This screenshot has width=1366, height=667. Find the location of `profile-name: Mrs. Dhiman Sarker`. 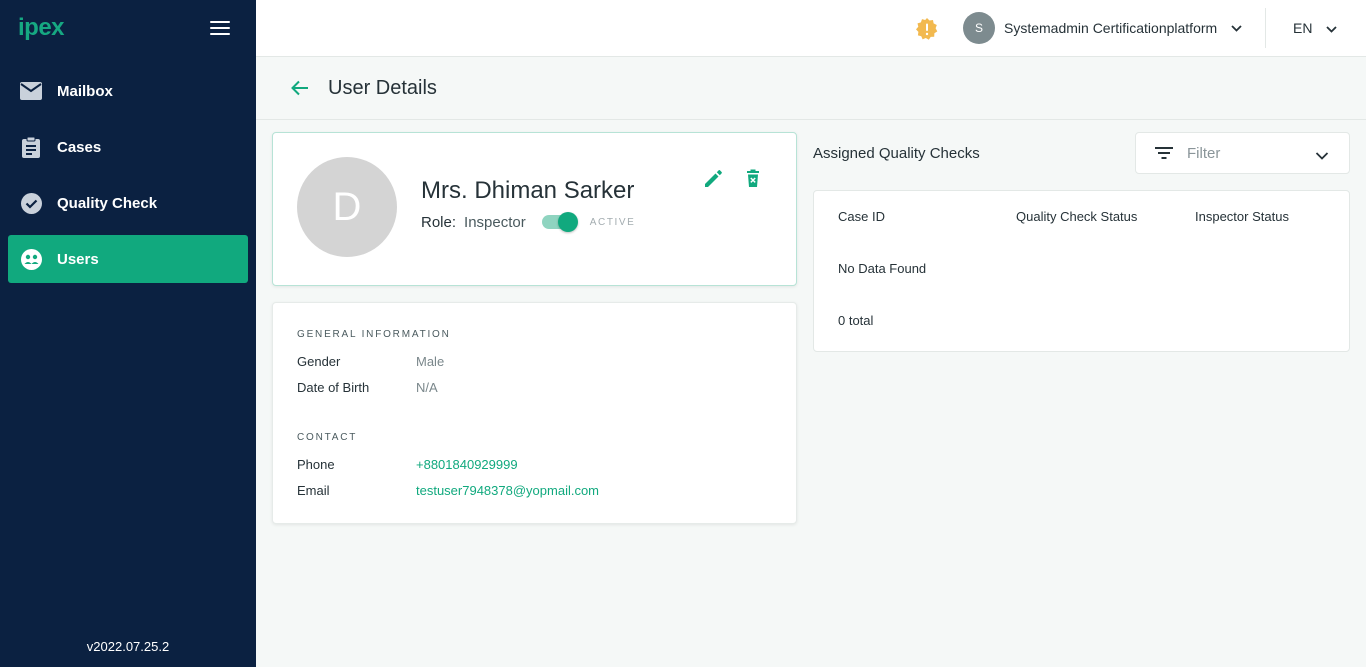

profile-name: Mrs. Dhiman Sarker is located at coordinates (528, 190).